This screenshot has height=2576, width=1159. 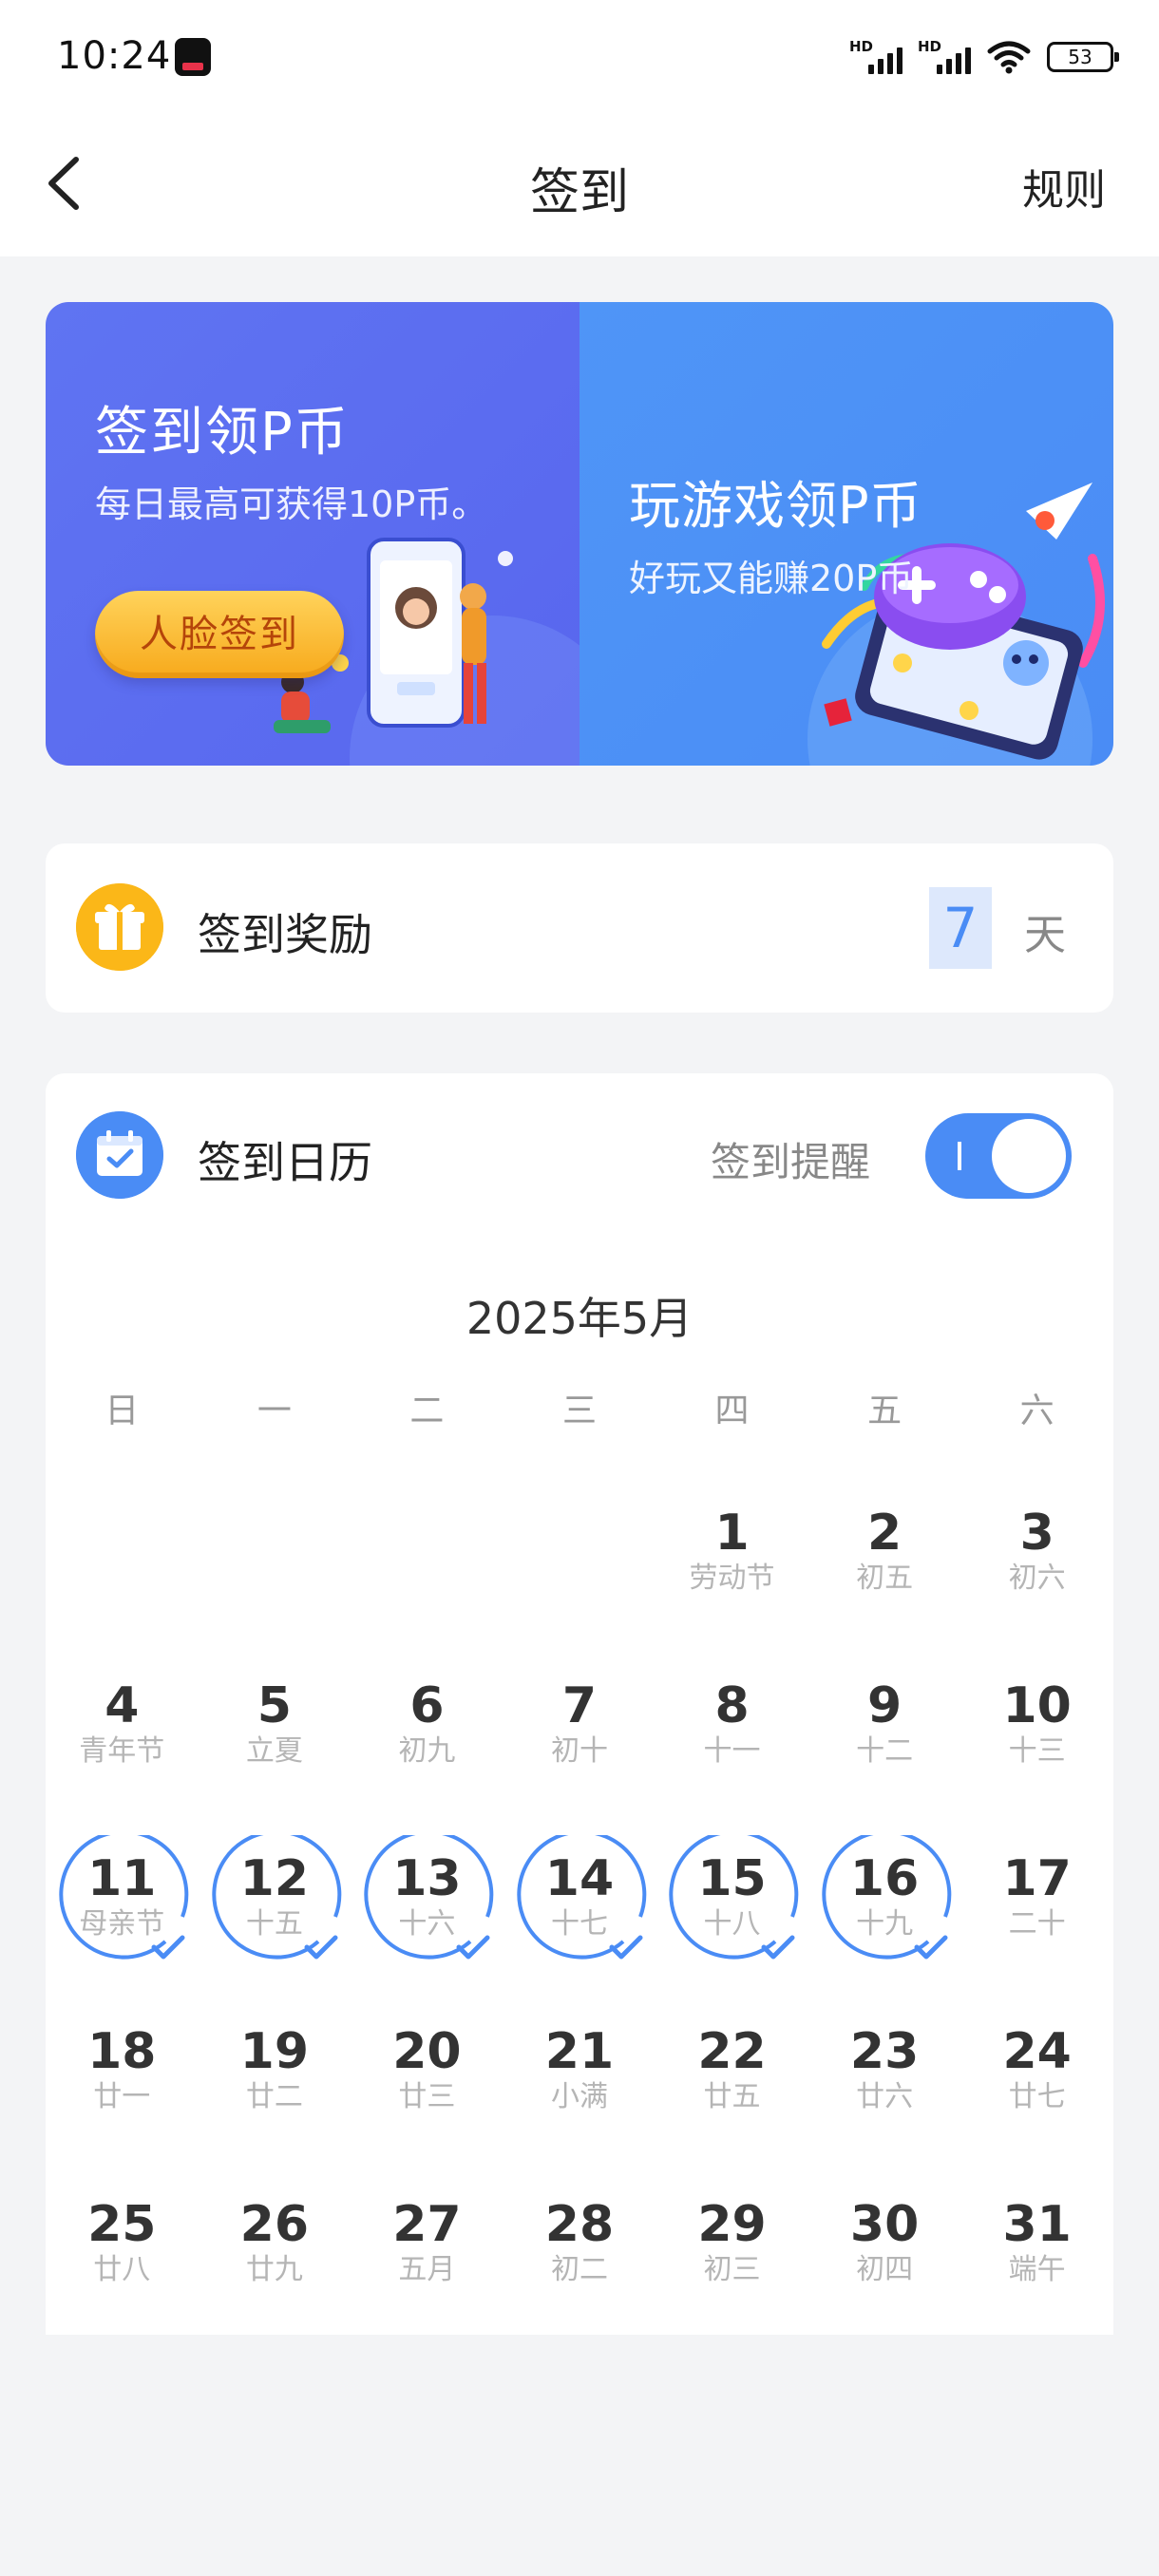 What do you see at coordinates (732, 1705) in the screenshot?
I see `calendar-day-number: 8` at bounding box center [732, 1705].